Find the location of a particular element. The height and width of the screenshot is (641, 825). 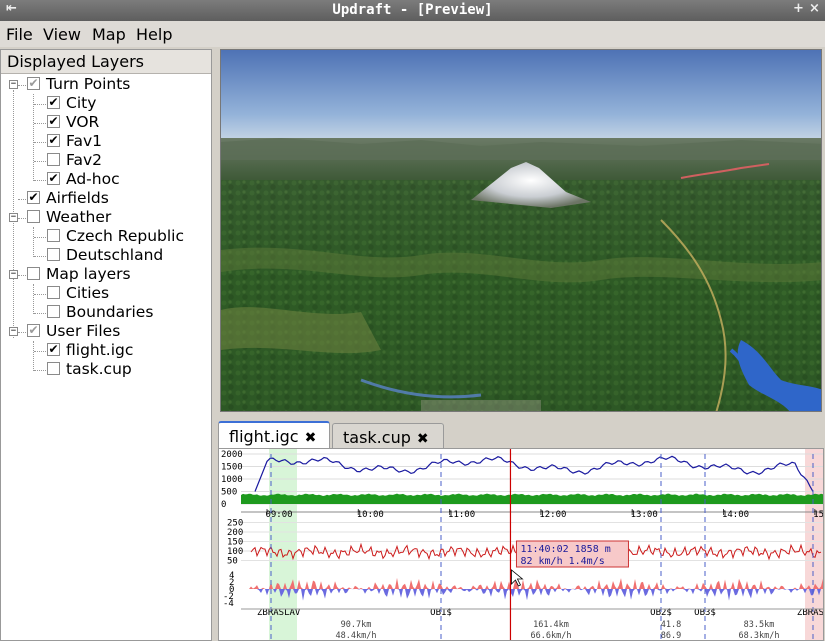

menu-bar: File View Map Help is located at coordinates (412, 34).